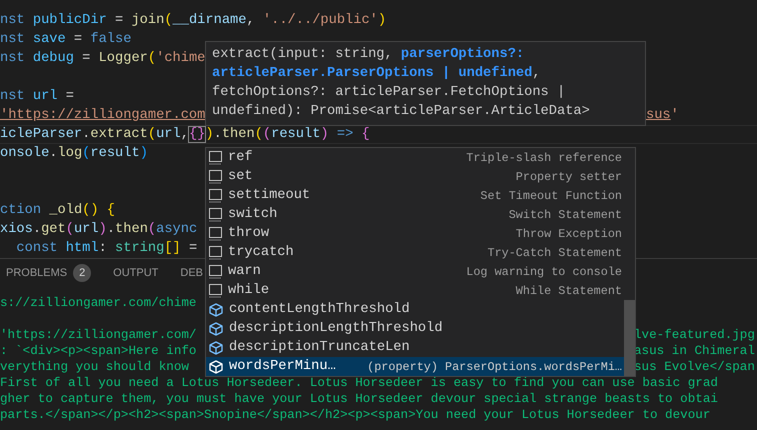  What do you see at coordinates (98, 303) in the screenshot?
I see `terminal-line: s://zilliongamer.com/chime` at bounding box center [98, 303].